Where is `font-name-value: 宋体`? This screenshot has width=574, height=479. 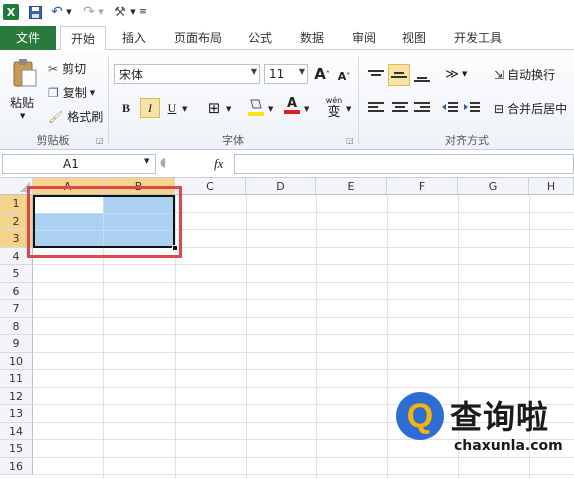
font-name-value: 宋体 is located at coordinates (131, 74).